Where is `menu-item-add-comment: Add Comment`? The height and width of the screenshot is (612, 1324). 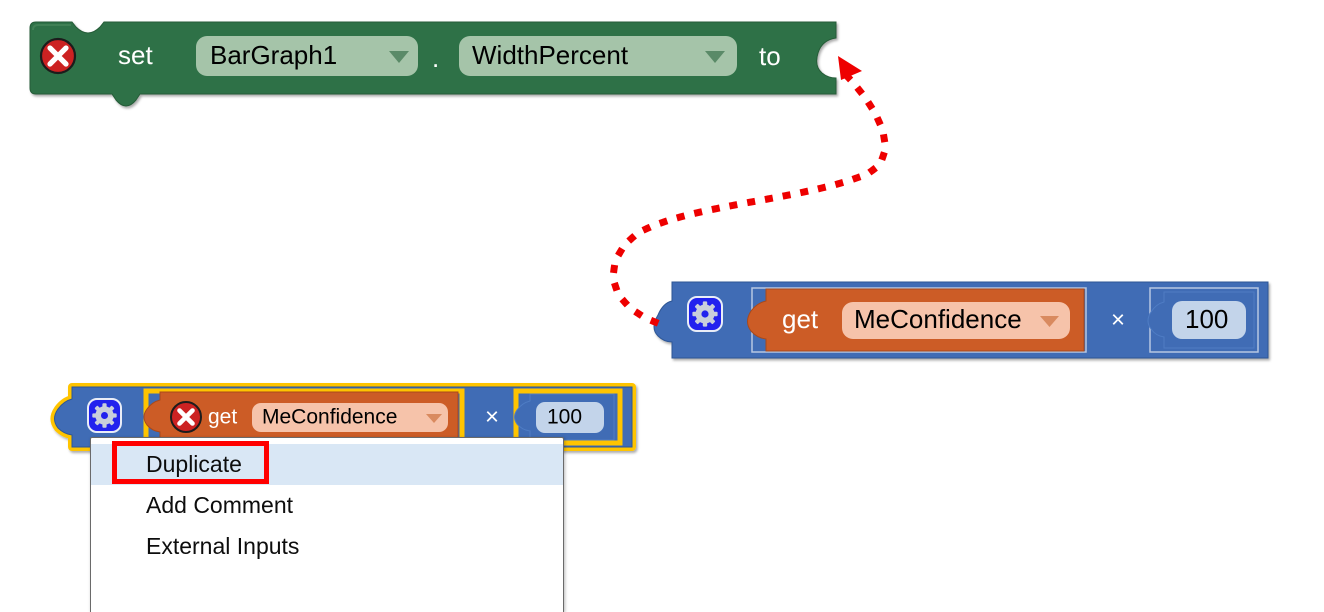
menu-item-add-comment: Add Comment is located at coordinates (327, 505).